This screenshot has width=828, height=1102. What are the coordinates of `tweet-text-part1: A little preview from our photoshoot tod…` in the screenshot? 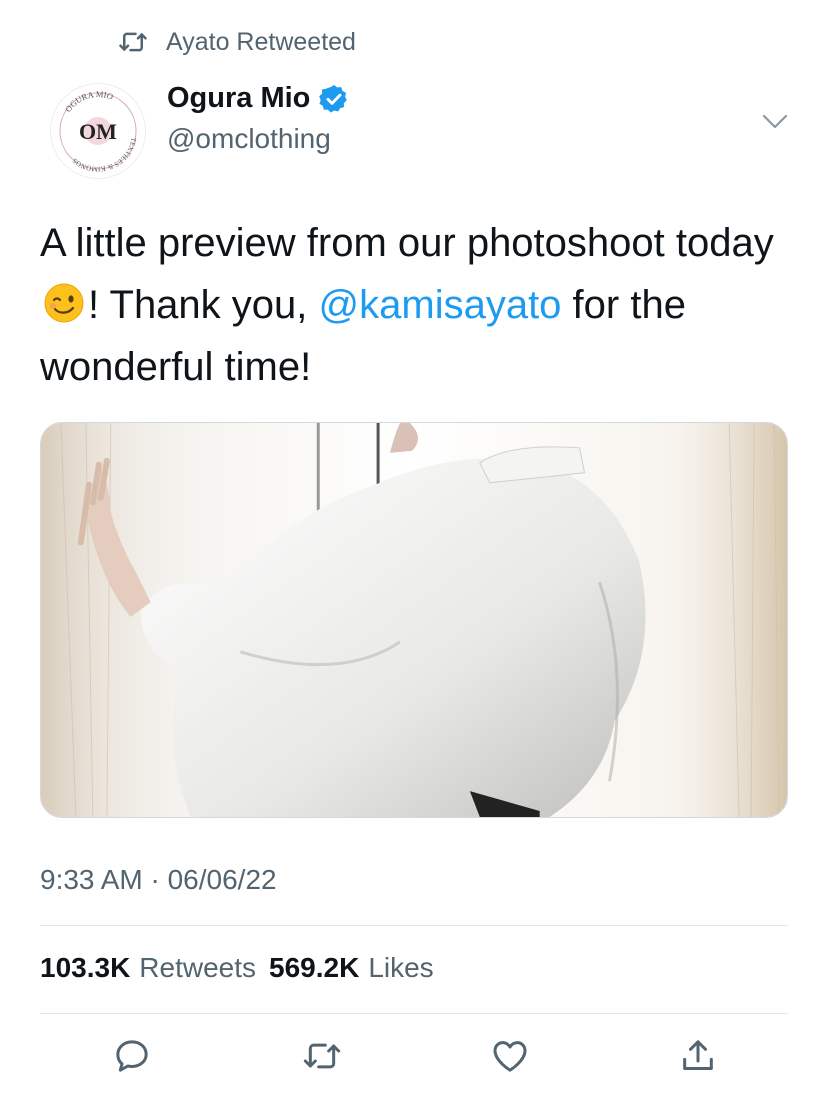 It's located at (407, 243).